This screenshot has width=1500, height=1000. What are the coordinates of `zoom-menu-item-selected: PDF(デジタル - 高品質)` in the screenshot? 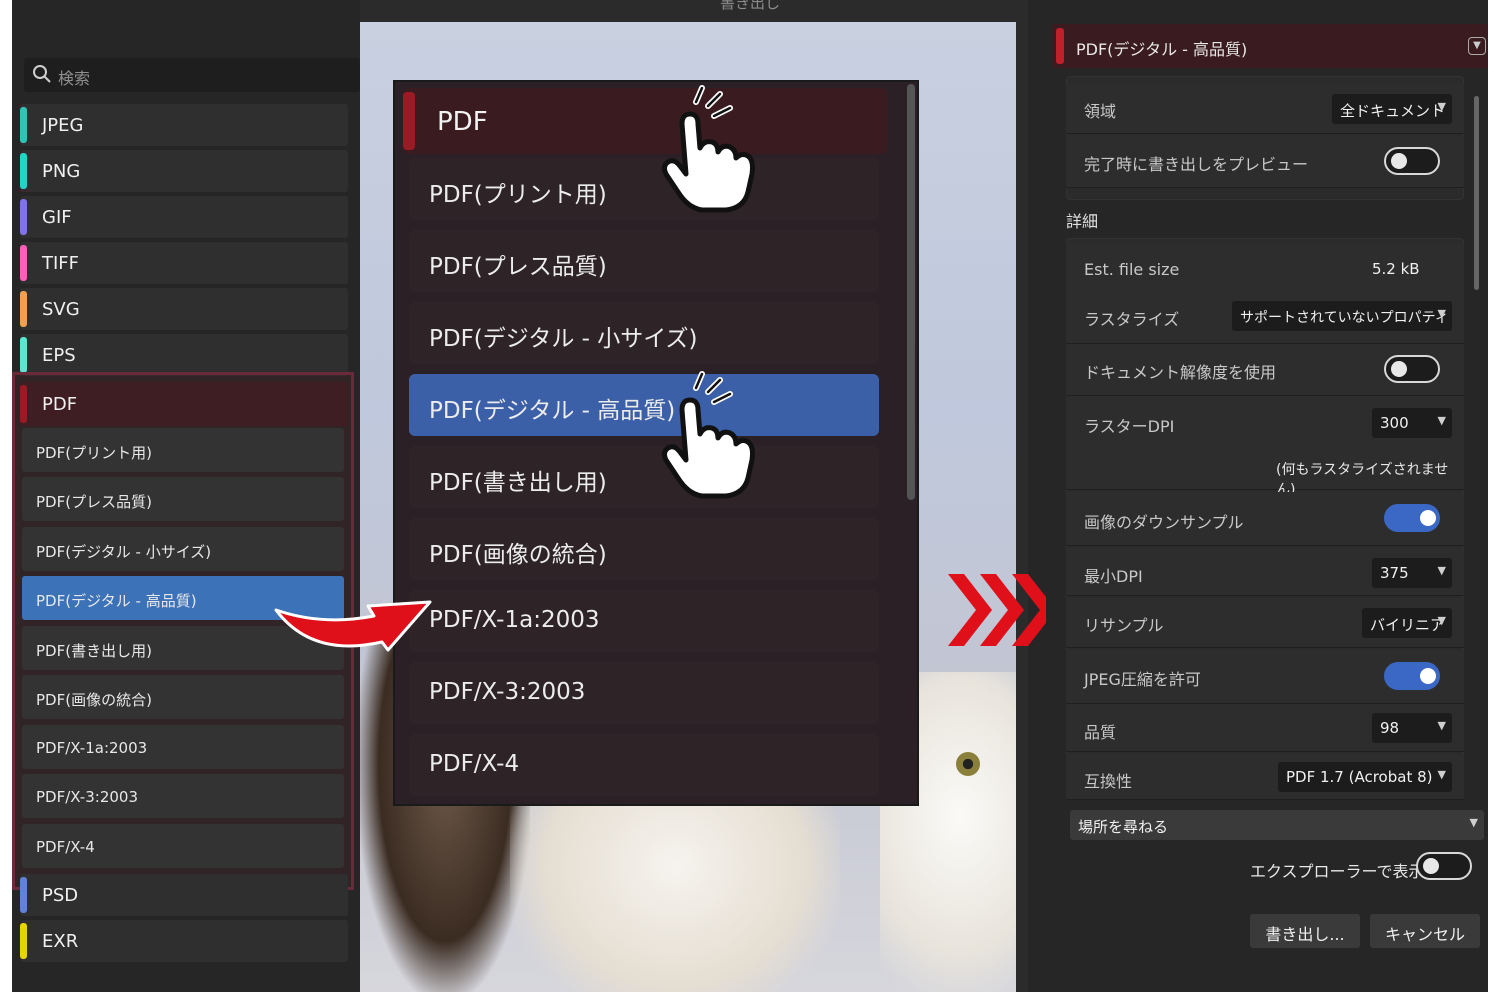 It's located at (644, 405).